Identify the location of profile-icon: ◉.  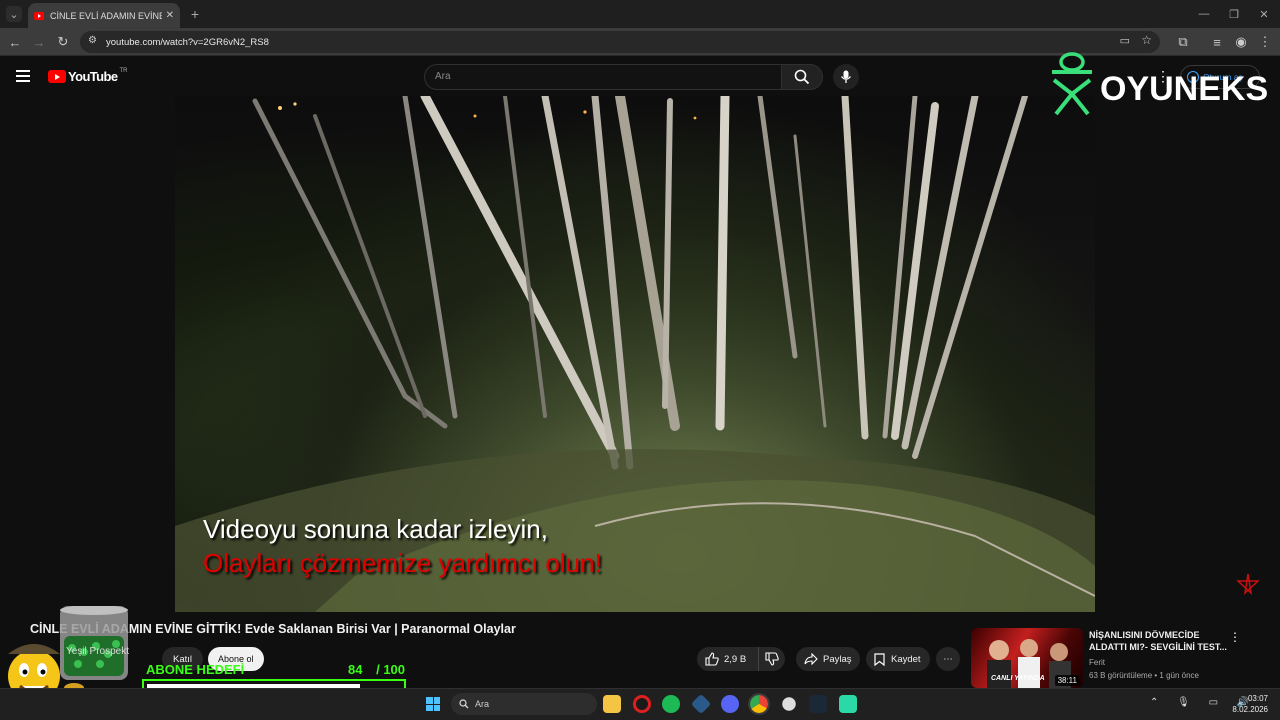
(1241, 42).